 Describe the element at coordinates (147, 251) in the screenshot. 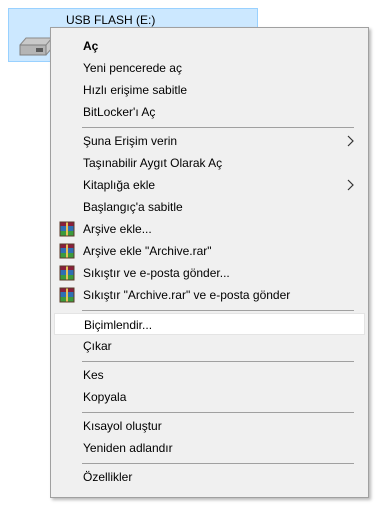

I see `menu-item-label: Arşive ekle "Archive.rar"` at that location.